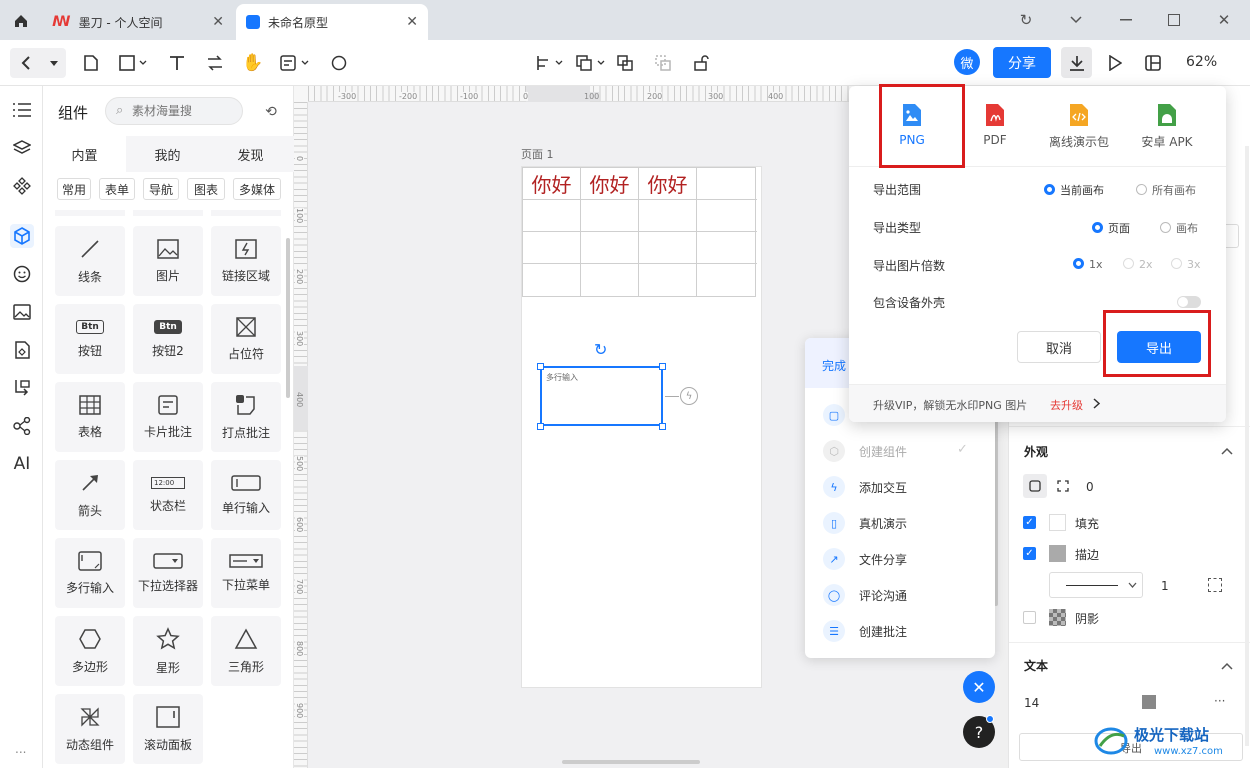  Describe the element at coordinates (1029, 617) in the screenshot. I see `shadow-checkbox` at that location.